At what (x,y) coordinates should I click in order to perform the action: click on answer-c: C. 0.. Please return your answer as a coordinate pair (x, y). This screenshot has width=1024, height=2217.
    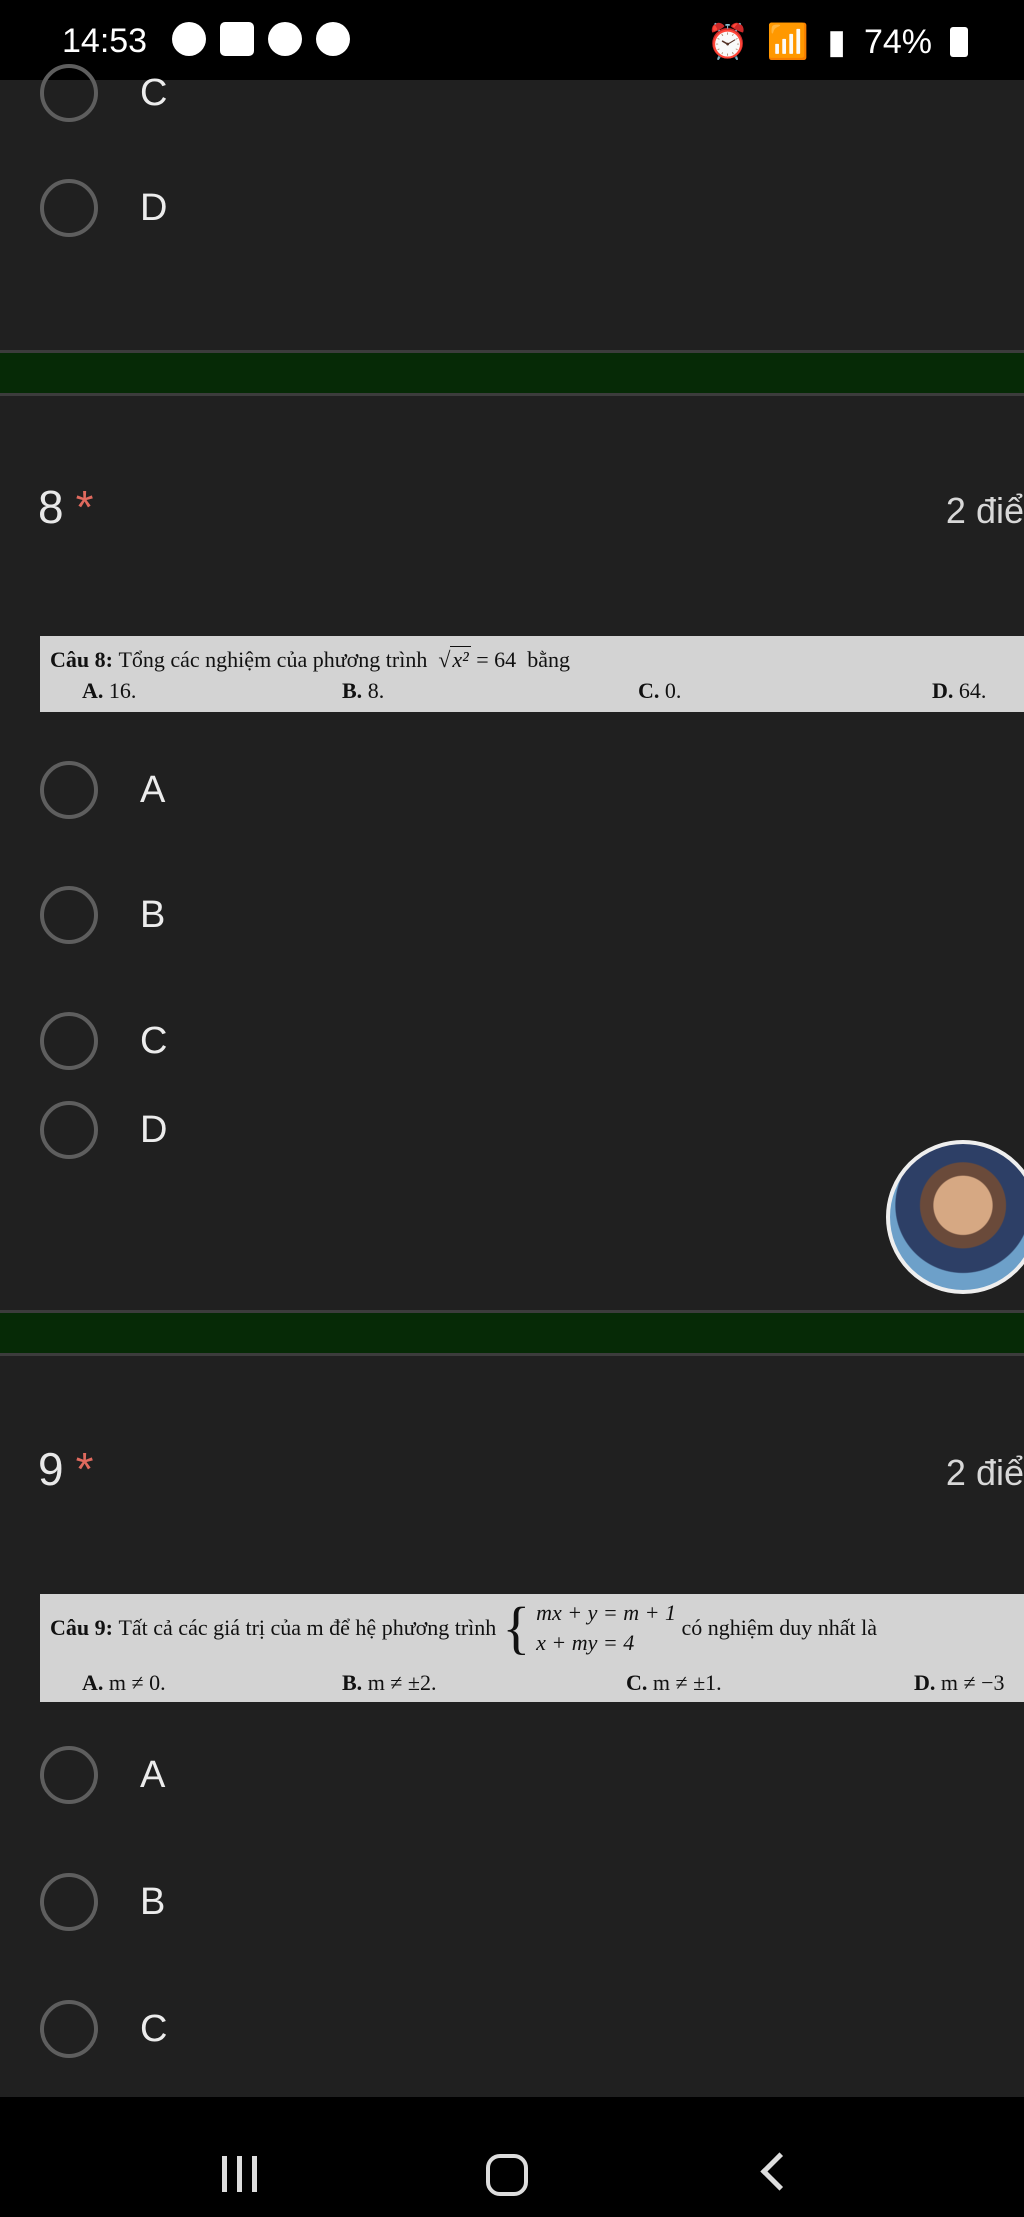
    Looking at the image, I should click on (660, 690).